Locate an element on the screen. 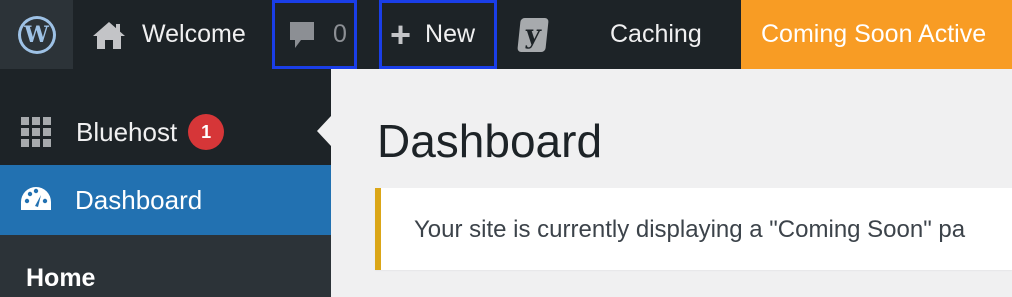 The height and width of the screenshot is (297, 1012). yoast-menu: y is located at coordinates (533, 34).